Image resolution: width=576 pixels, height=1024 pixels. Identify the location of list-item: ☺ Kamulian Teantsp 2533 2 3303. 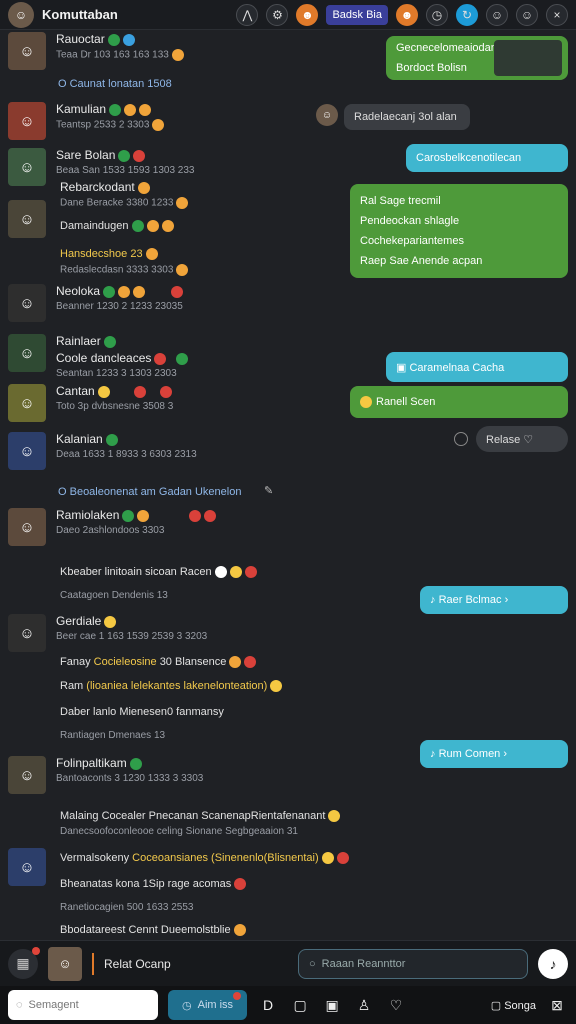
(86, 121).